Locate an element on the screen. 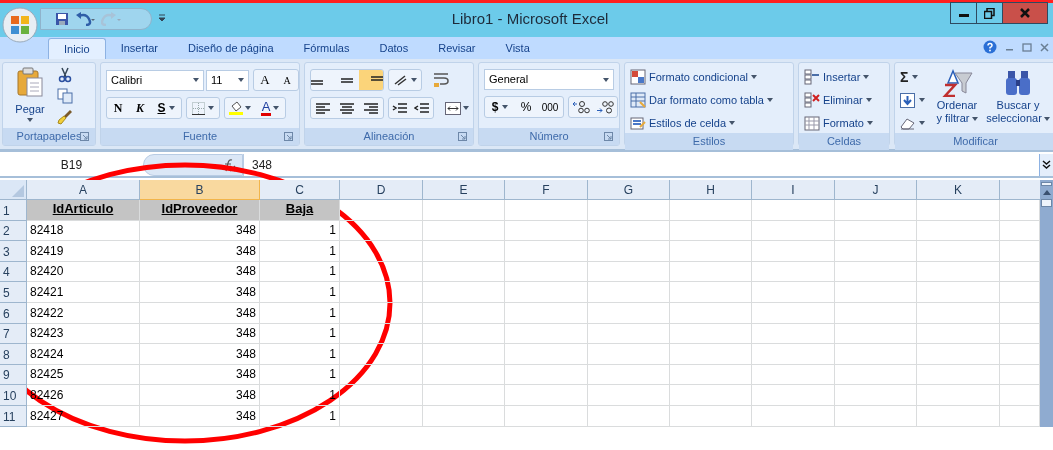  styles-menu-button: Dar formato como tabla is located at coordinates (711, 100).